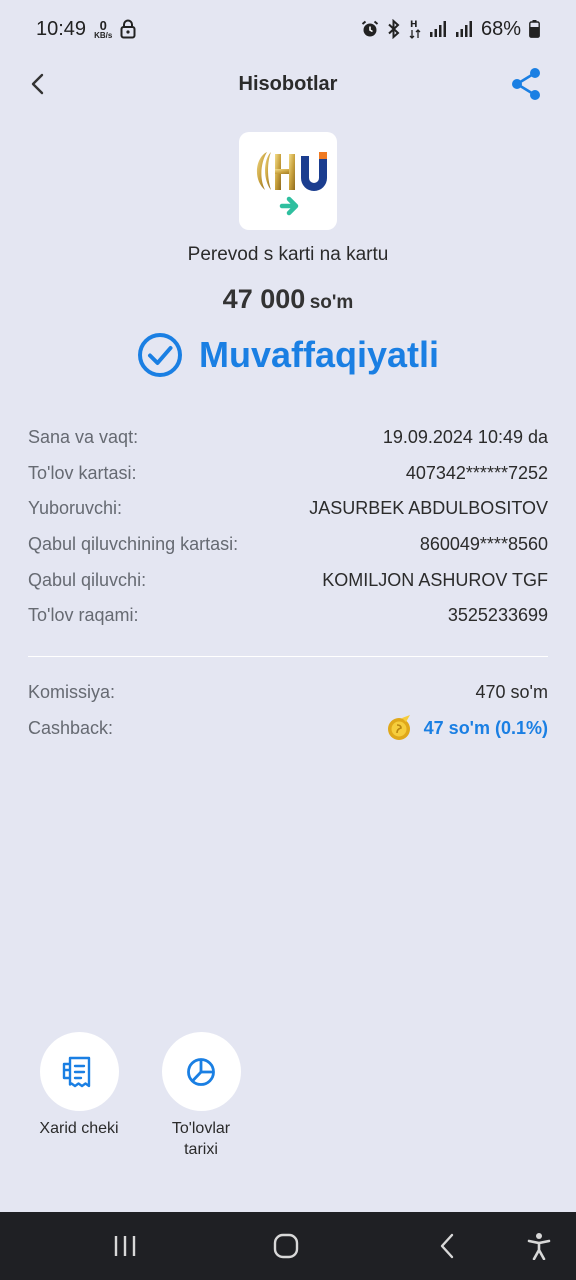 Image resolution: width=576 pixels, height=1280 pixels. I want to click on detail-key: Sana va vaqt:, so click(83, 437).